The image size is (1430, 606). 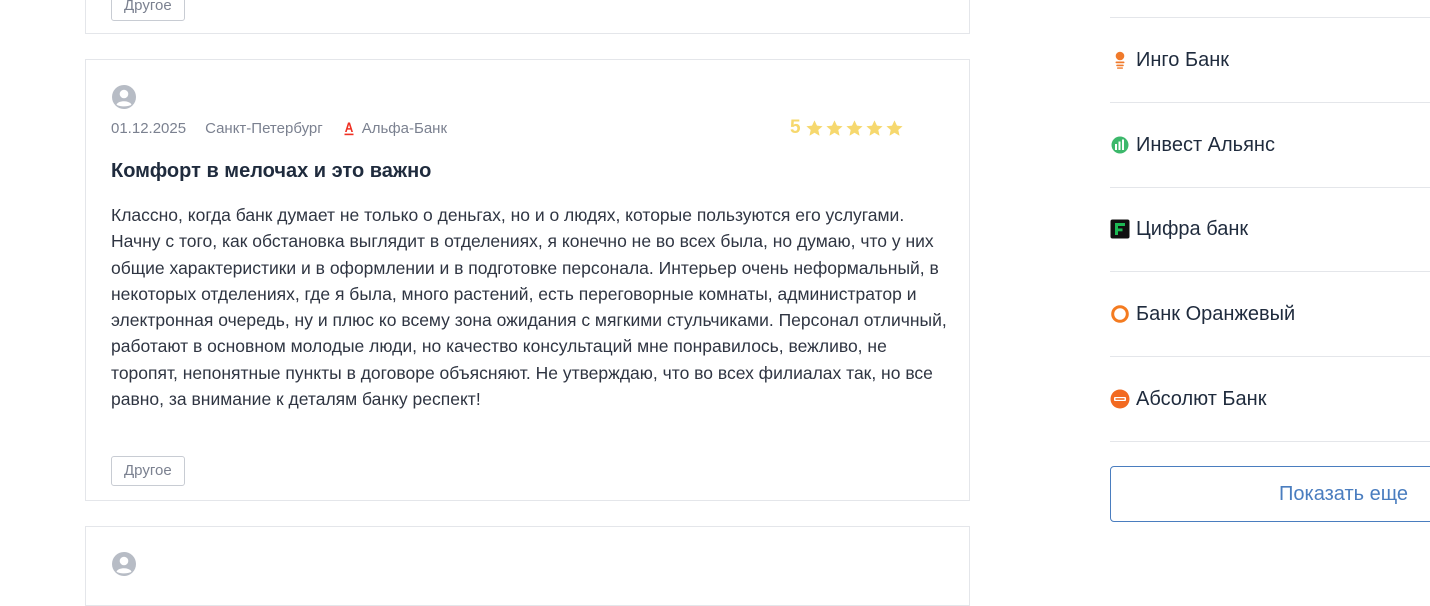 What do you see at coordinates (149, 128) in the screenshot?
I see `review-date: 01.12.2025` at bounding box center [149, 128].